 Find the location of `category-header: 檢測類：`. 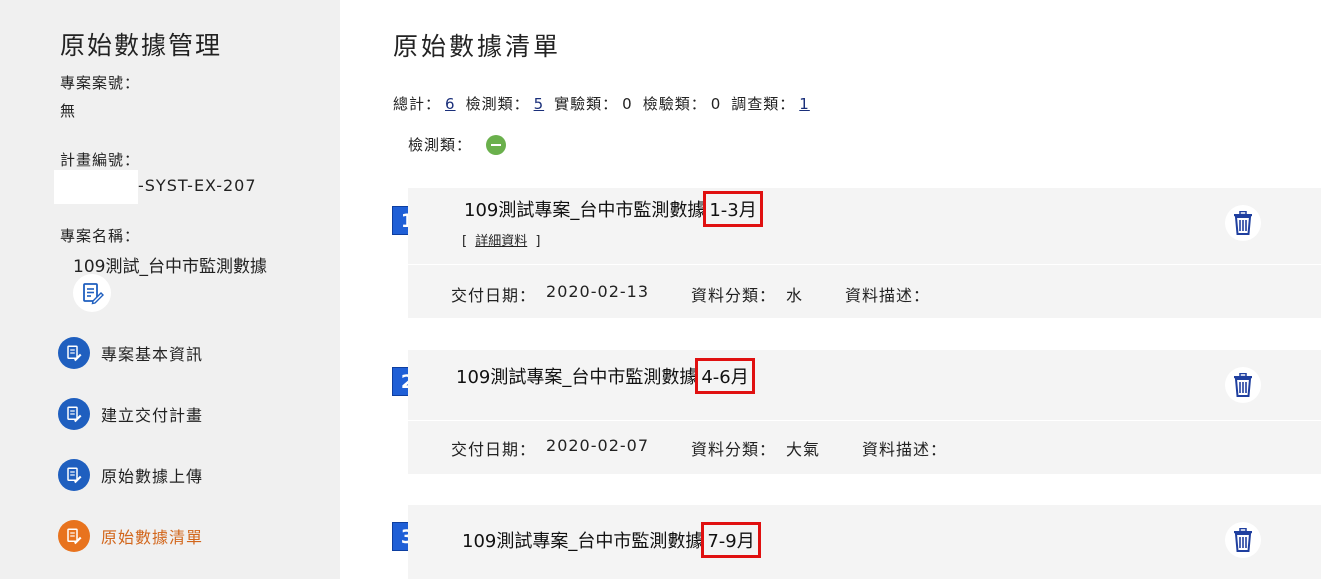

category-header: 檢測類： is located at coordinates (457, 144).